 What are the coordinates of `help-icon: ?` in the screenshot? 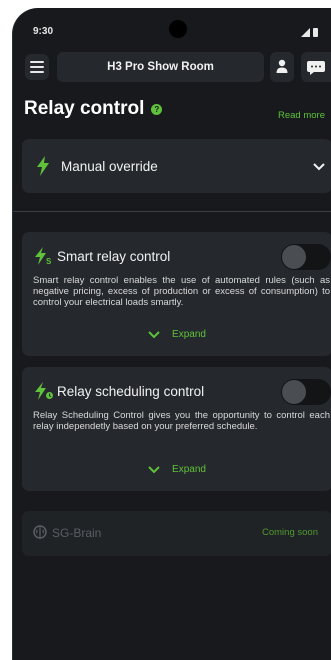 It's located at (157, 109).